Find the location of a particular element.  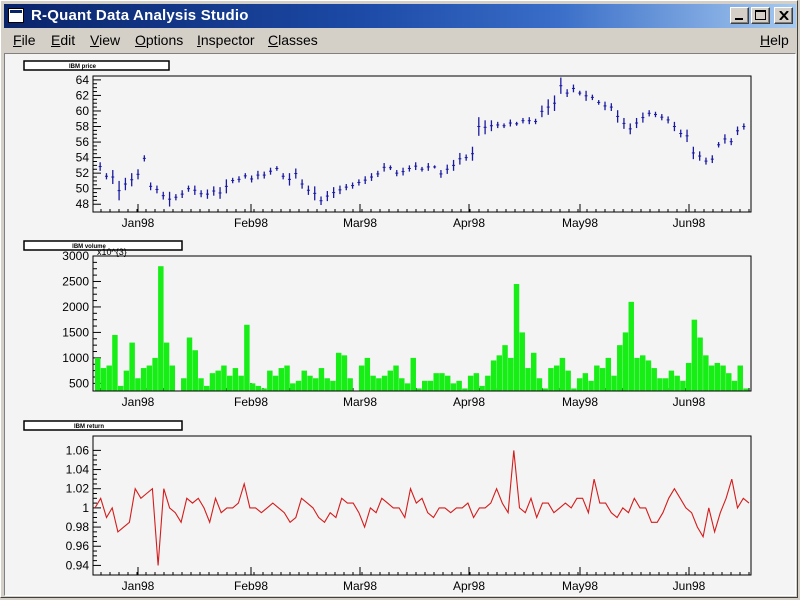

app-icon is located at coordinates (16, 15).